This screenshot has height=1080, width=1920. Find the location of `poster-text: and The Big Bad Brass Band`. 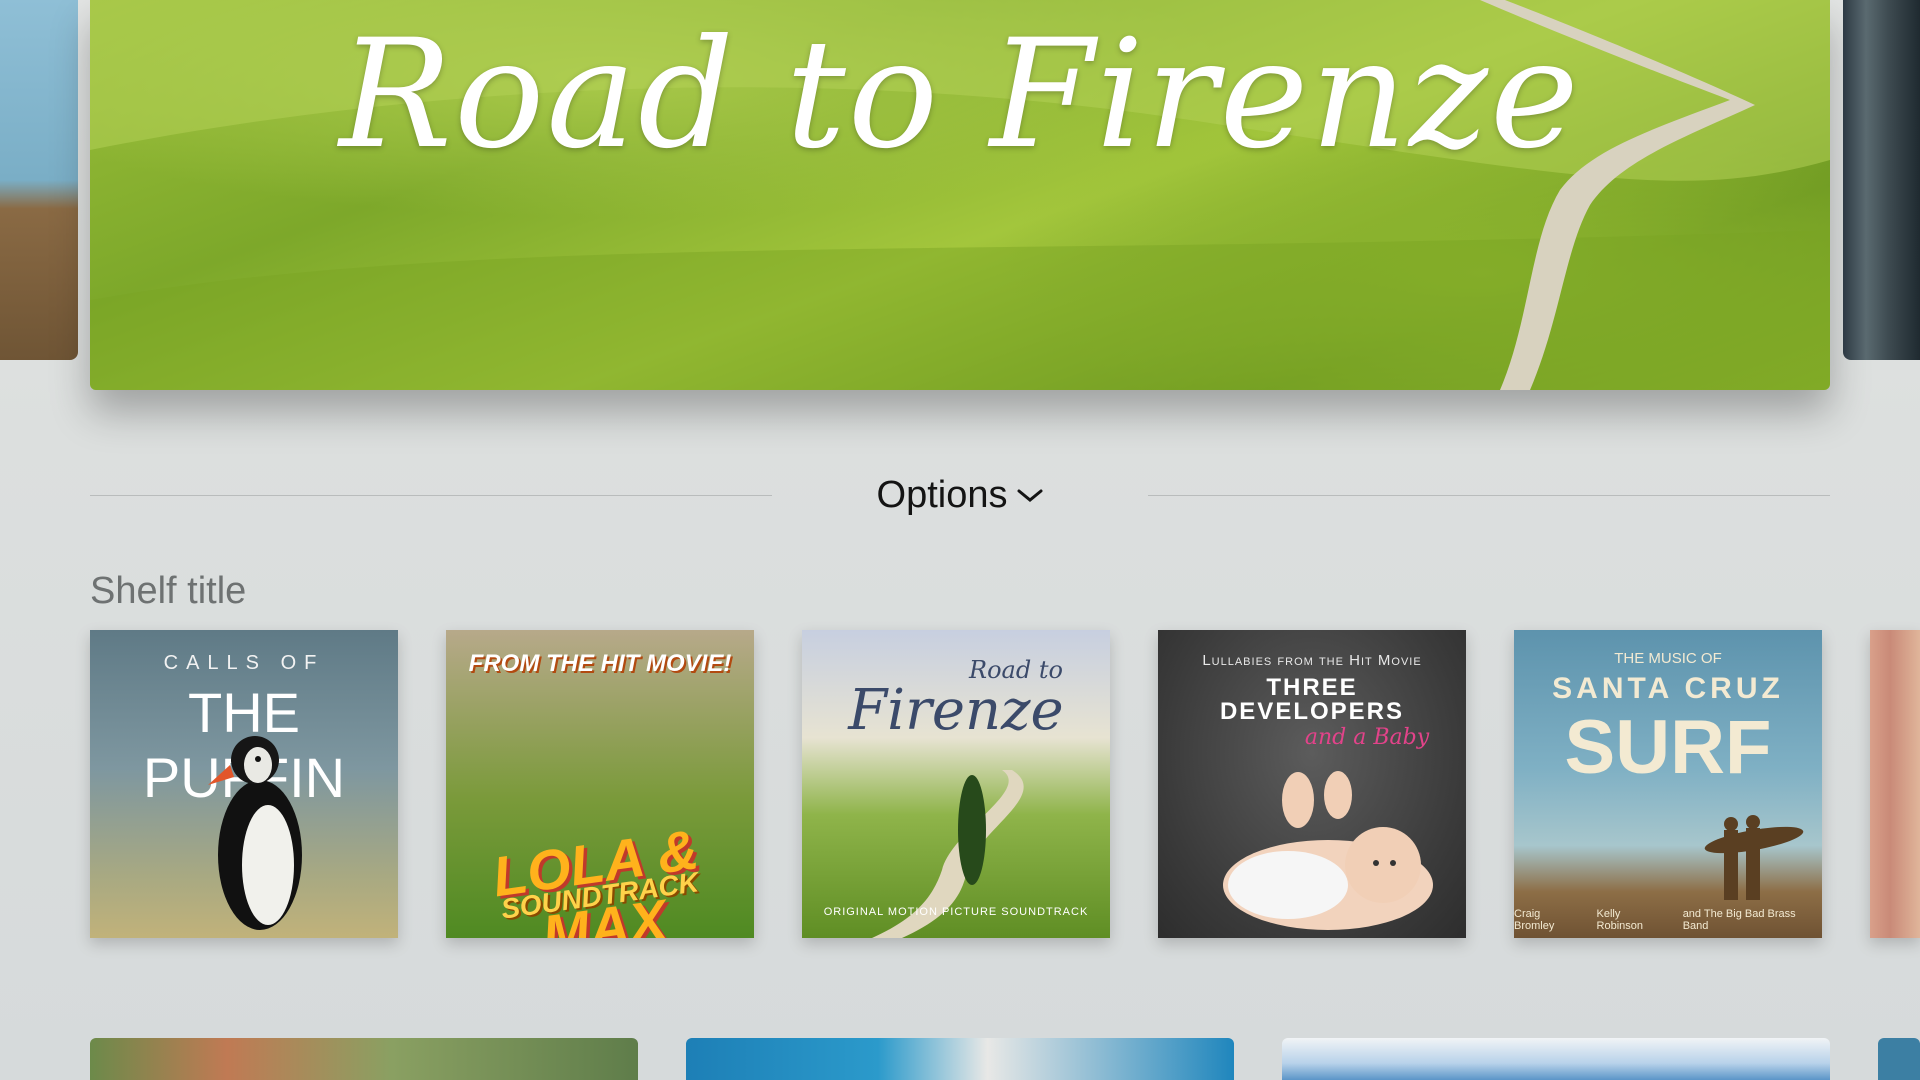

poster-text: and The Big Bad Brass Band is located at coordinates (1739, 920).